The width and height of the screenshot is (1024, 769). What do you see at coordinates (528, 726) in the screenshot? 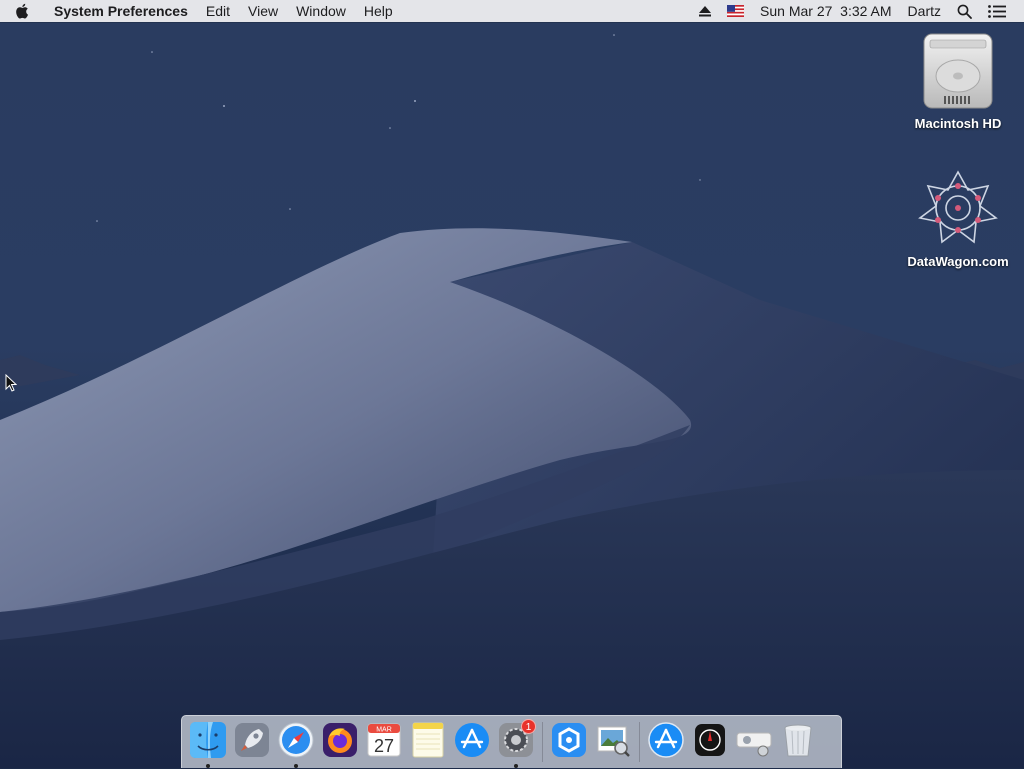
I see `notification-badge: 1` at bounding box center [528, 726].